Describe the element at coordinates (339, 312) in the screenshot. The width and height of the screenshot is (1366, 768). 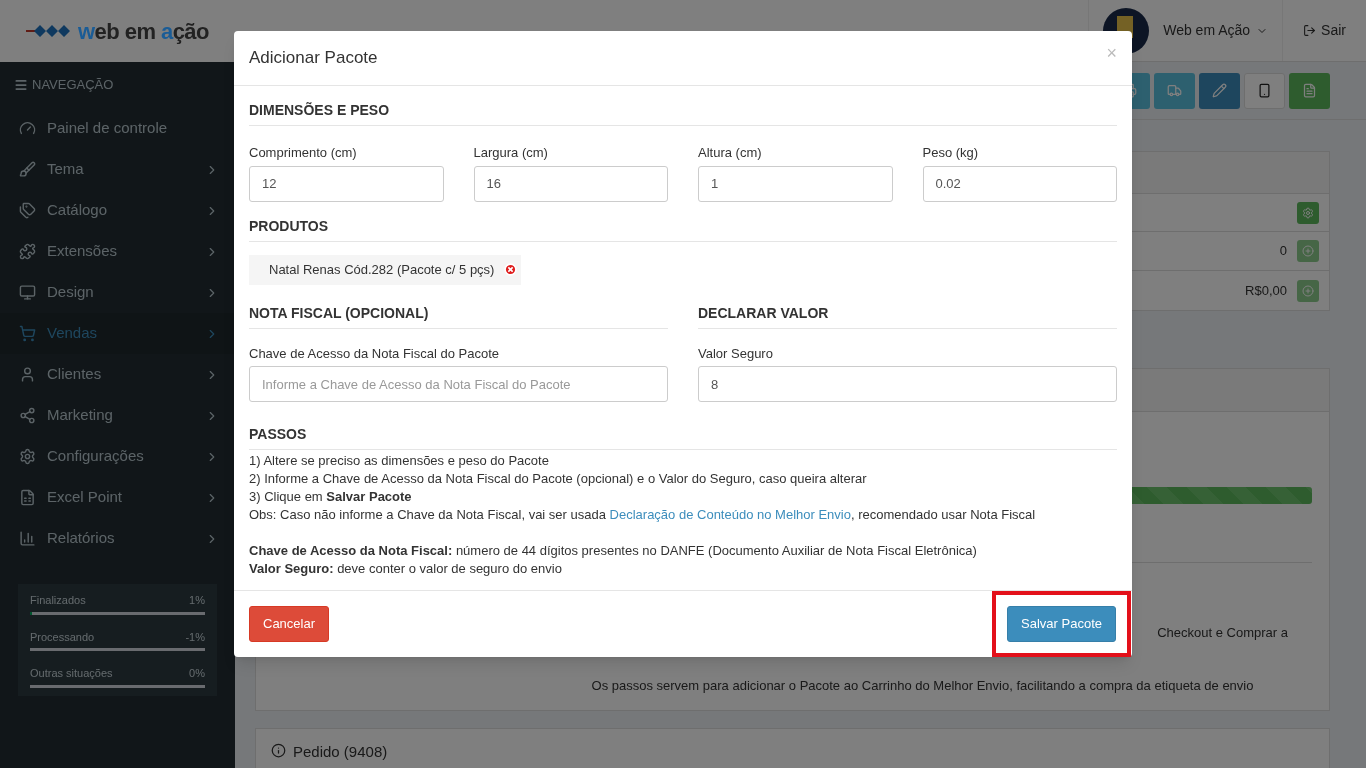
I see `section-heading: NOTA FISCAL (OPCIONAL)` at that location.